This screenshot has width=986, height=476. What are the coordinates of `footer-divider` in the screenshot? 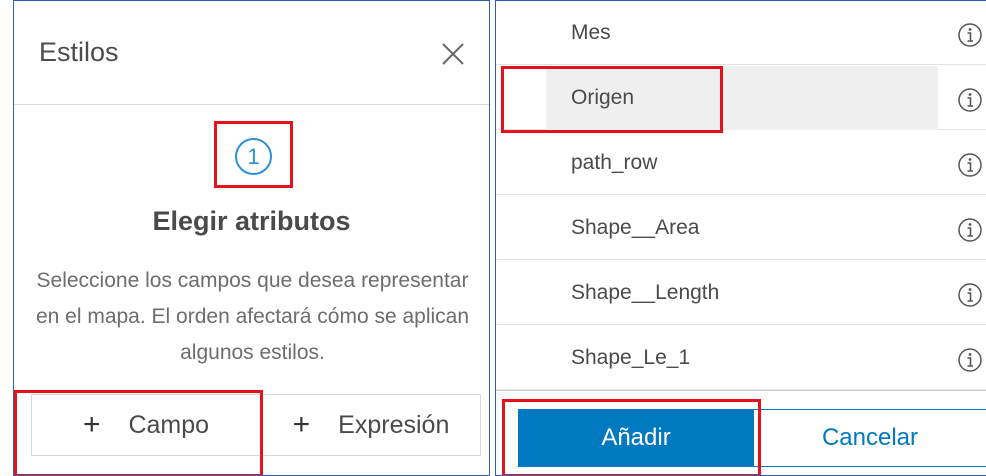 It's located at (741, 390).